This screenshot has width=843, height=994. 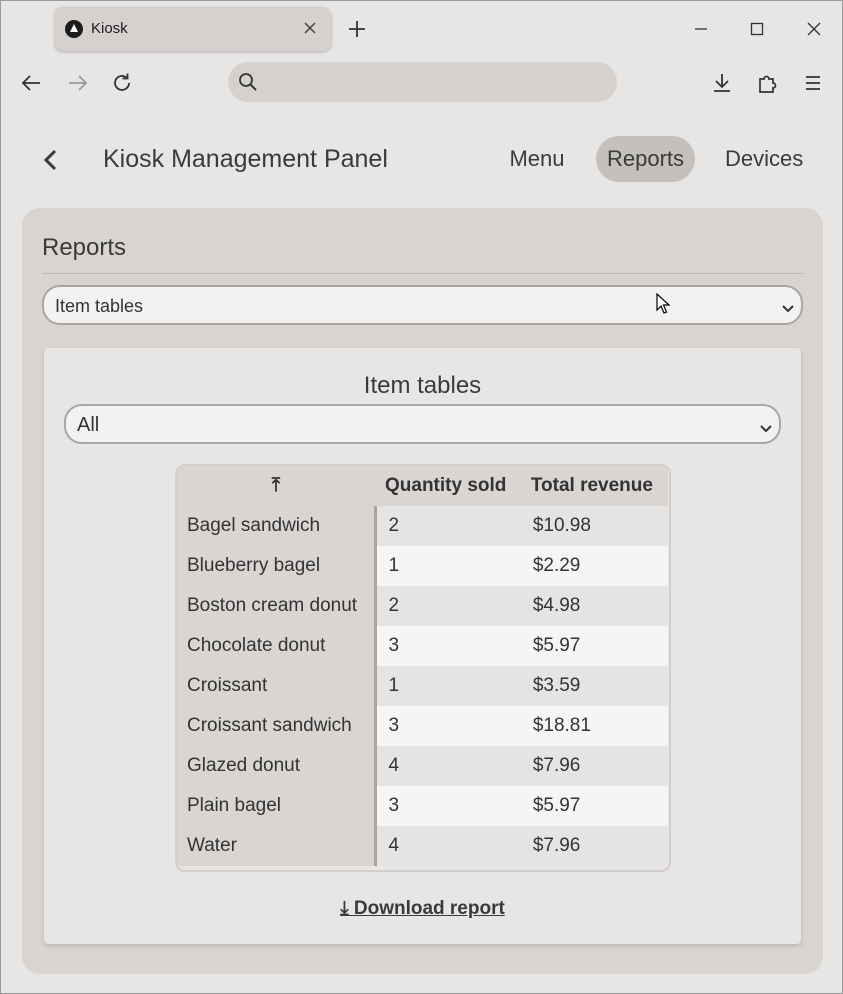 What do you see at coordinates (32, 83) in the screenshot?
I see `arrow-left-icon` at bounding box center [32, 83].